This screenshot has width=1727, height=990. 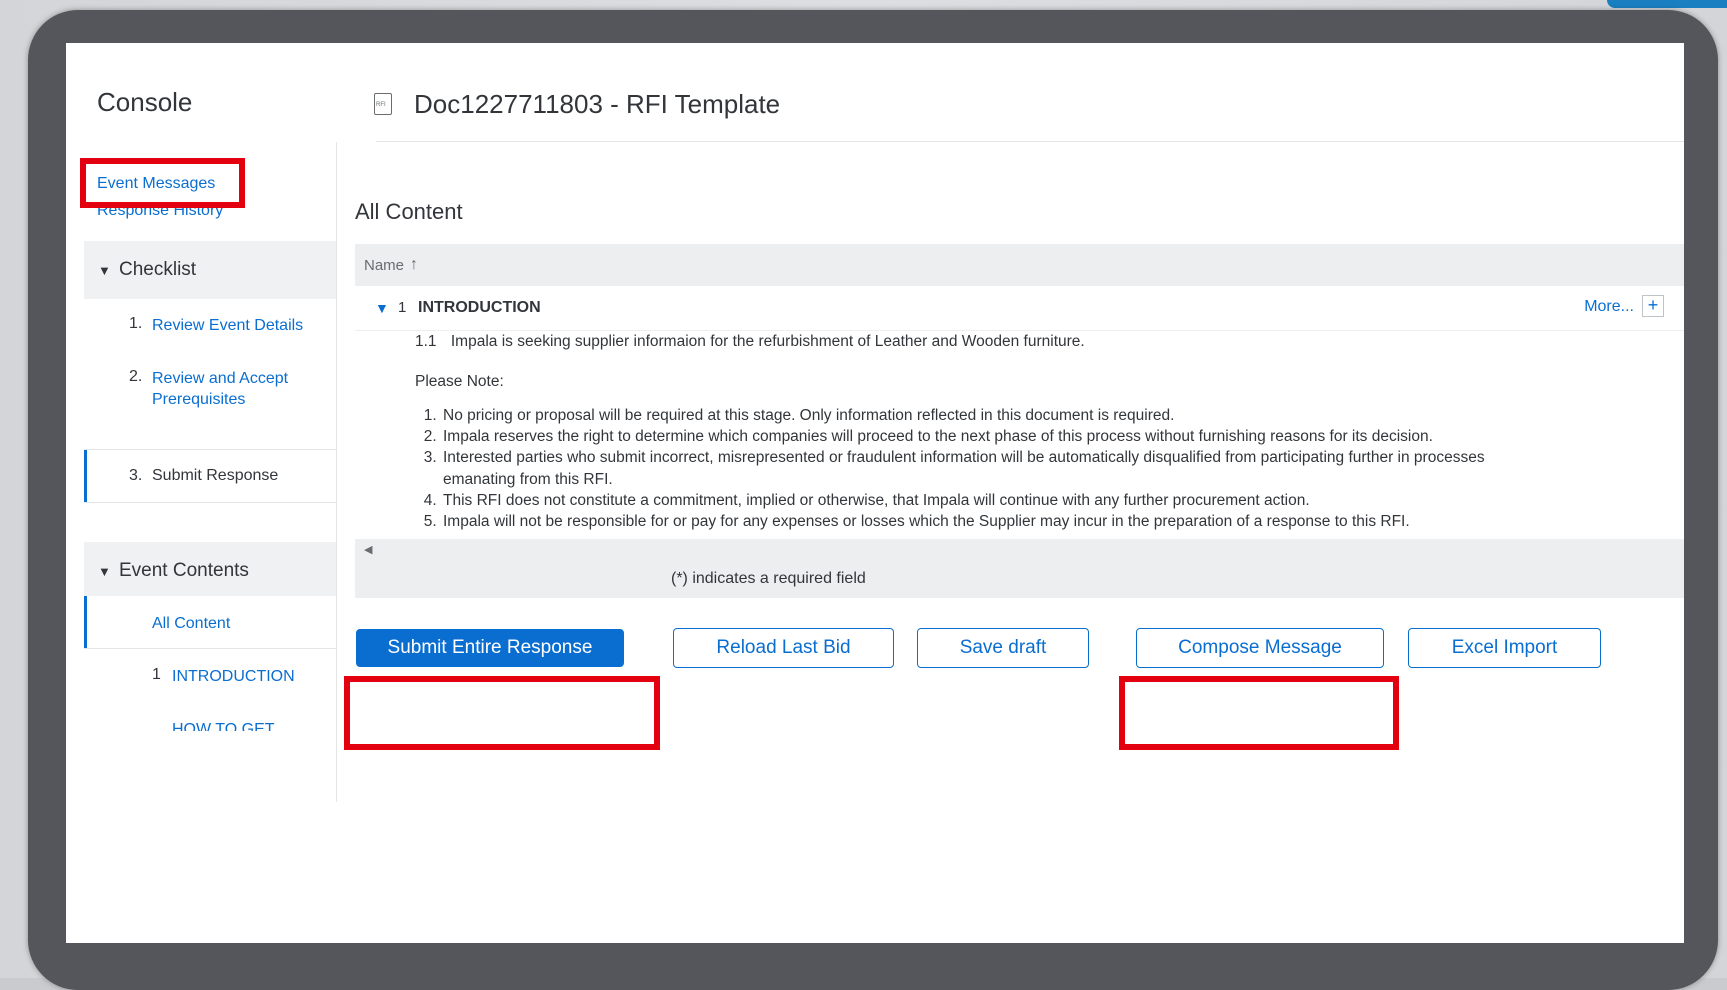 What do you see at coordinates (426, 341) in the screenshot?
I see `item-number: 1.1` at bounding box center [426, 341].